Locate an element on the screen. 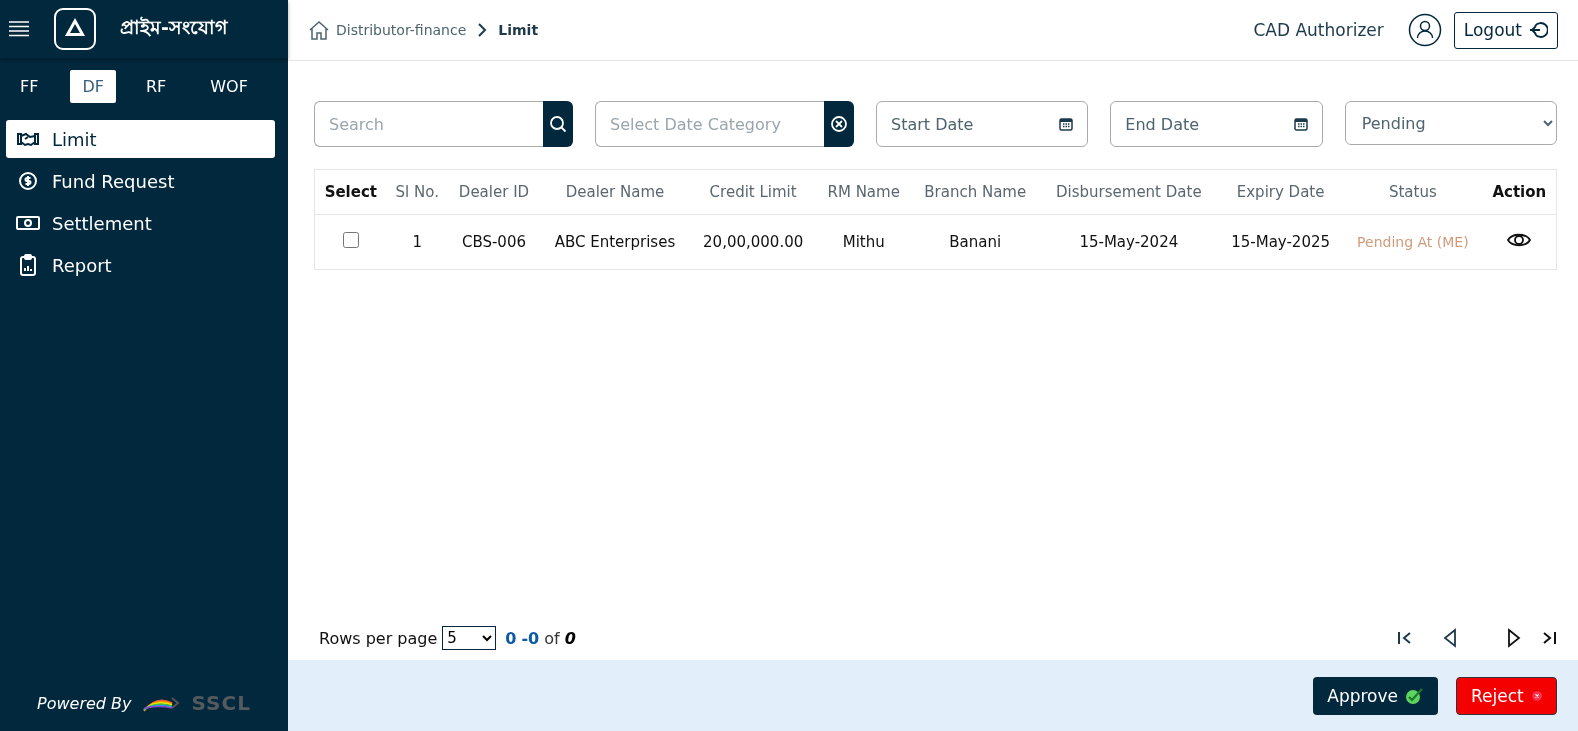 The width and height of the screenshot is (1578, 731). column-header: Expiry Date is located at coordinates (1281, 192).